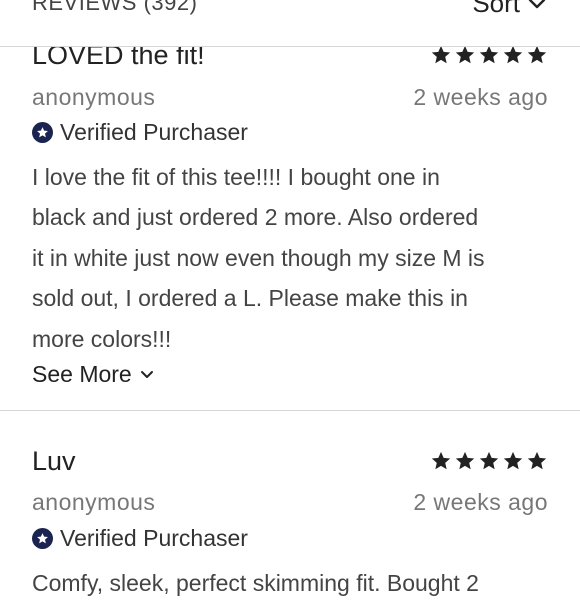 The image size is (580, 603). Describe the element at coordinates (290, 23) in the screenshot. I see `reviews-header: REVIEWS (392) Sort` at that location.